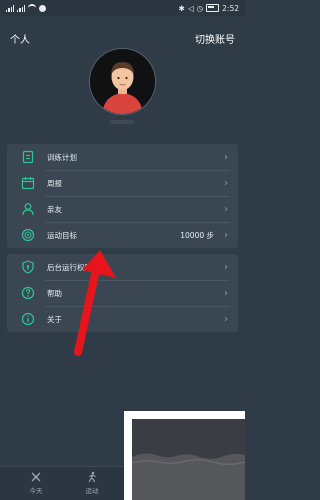 This screenshot has width=320, height=500. I want to click on menu-item-help: 帮助 ›, so click(122, 293).